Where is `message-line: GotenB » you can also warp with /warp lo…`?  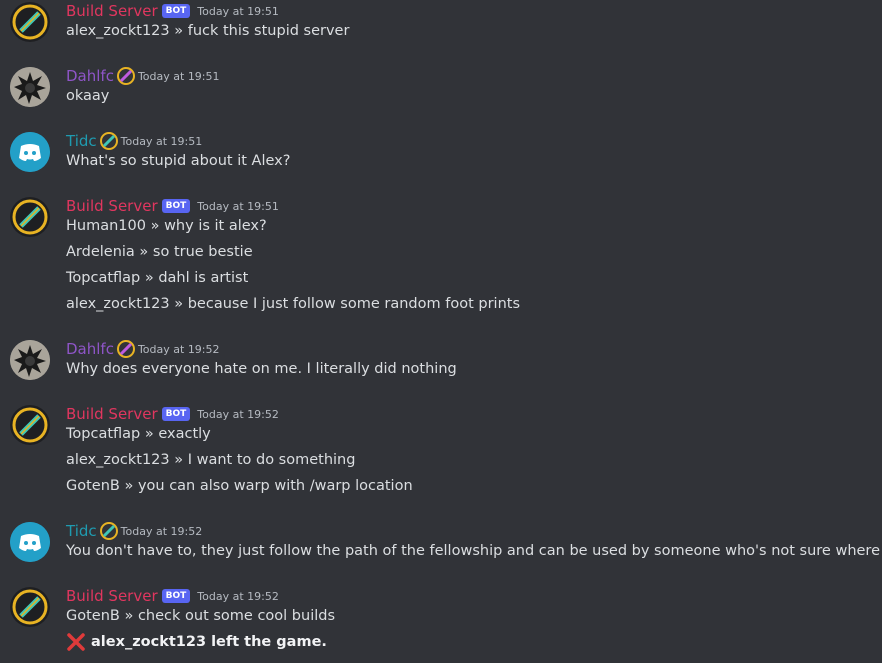 message-line: GotenB » you can also warp with /warp lo… is located at coordinates (239, 486).